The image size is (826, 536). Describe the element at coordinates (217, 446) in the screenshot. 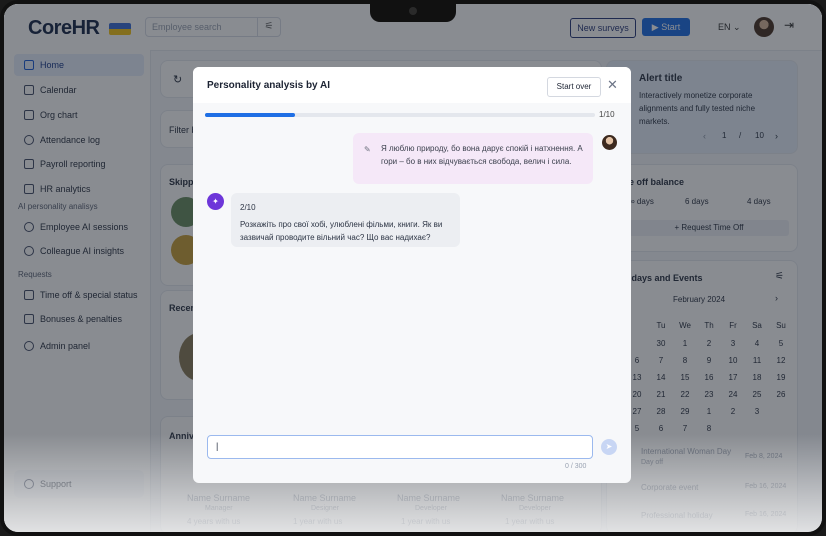

I see `answer-input-value: |` at that location.